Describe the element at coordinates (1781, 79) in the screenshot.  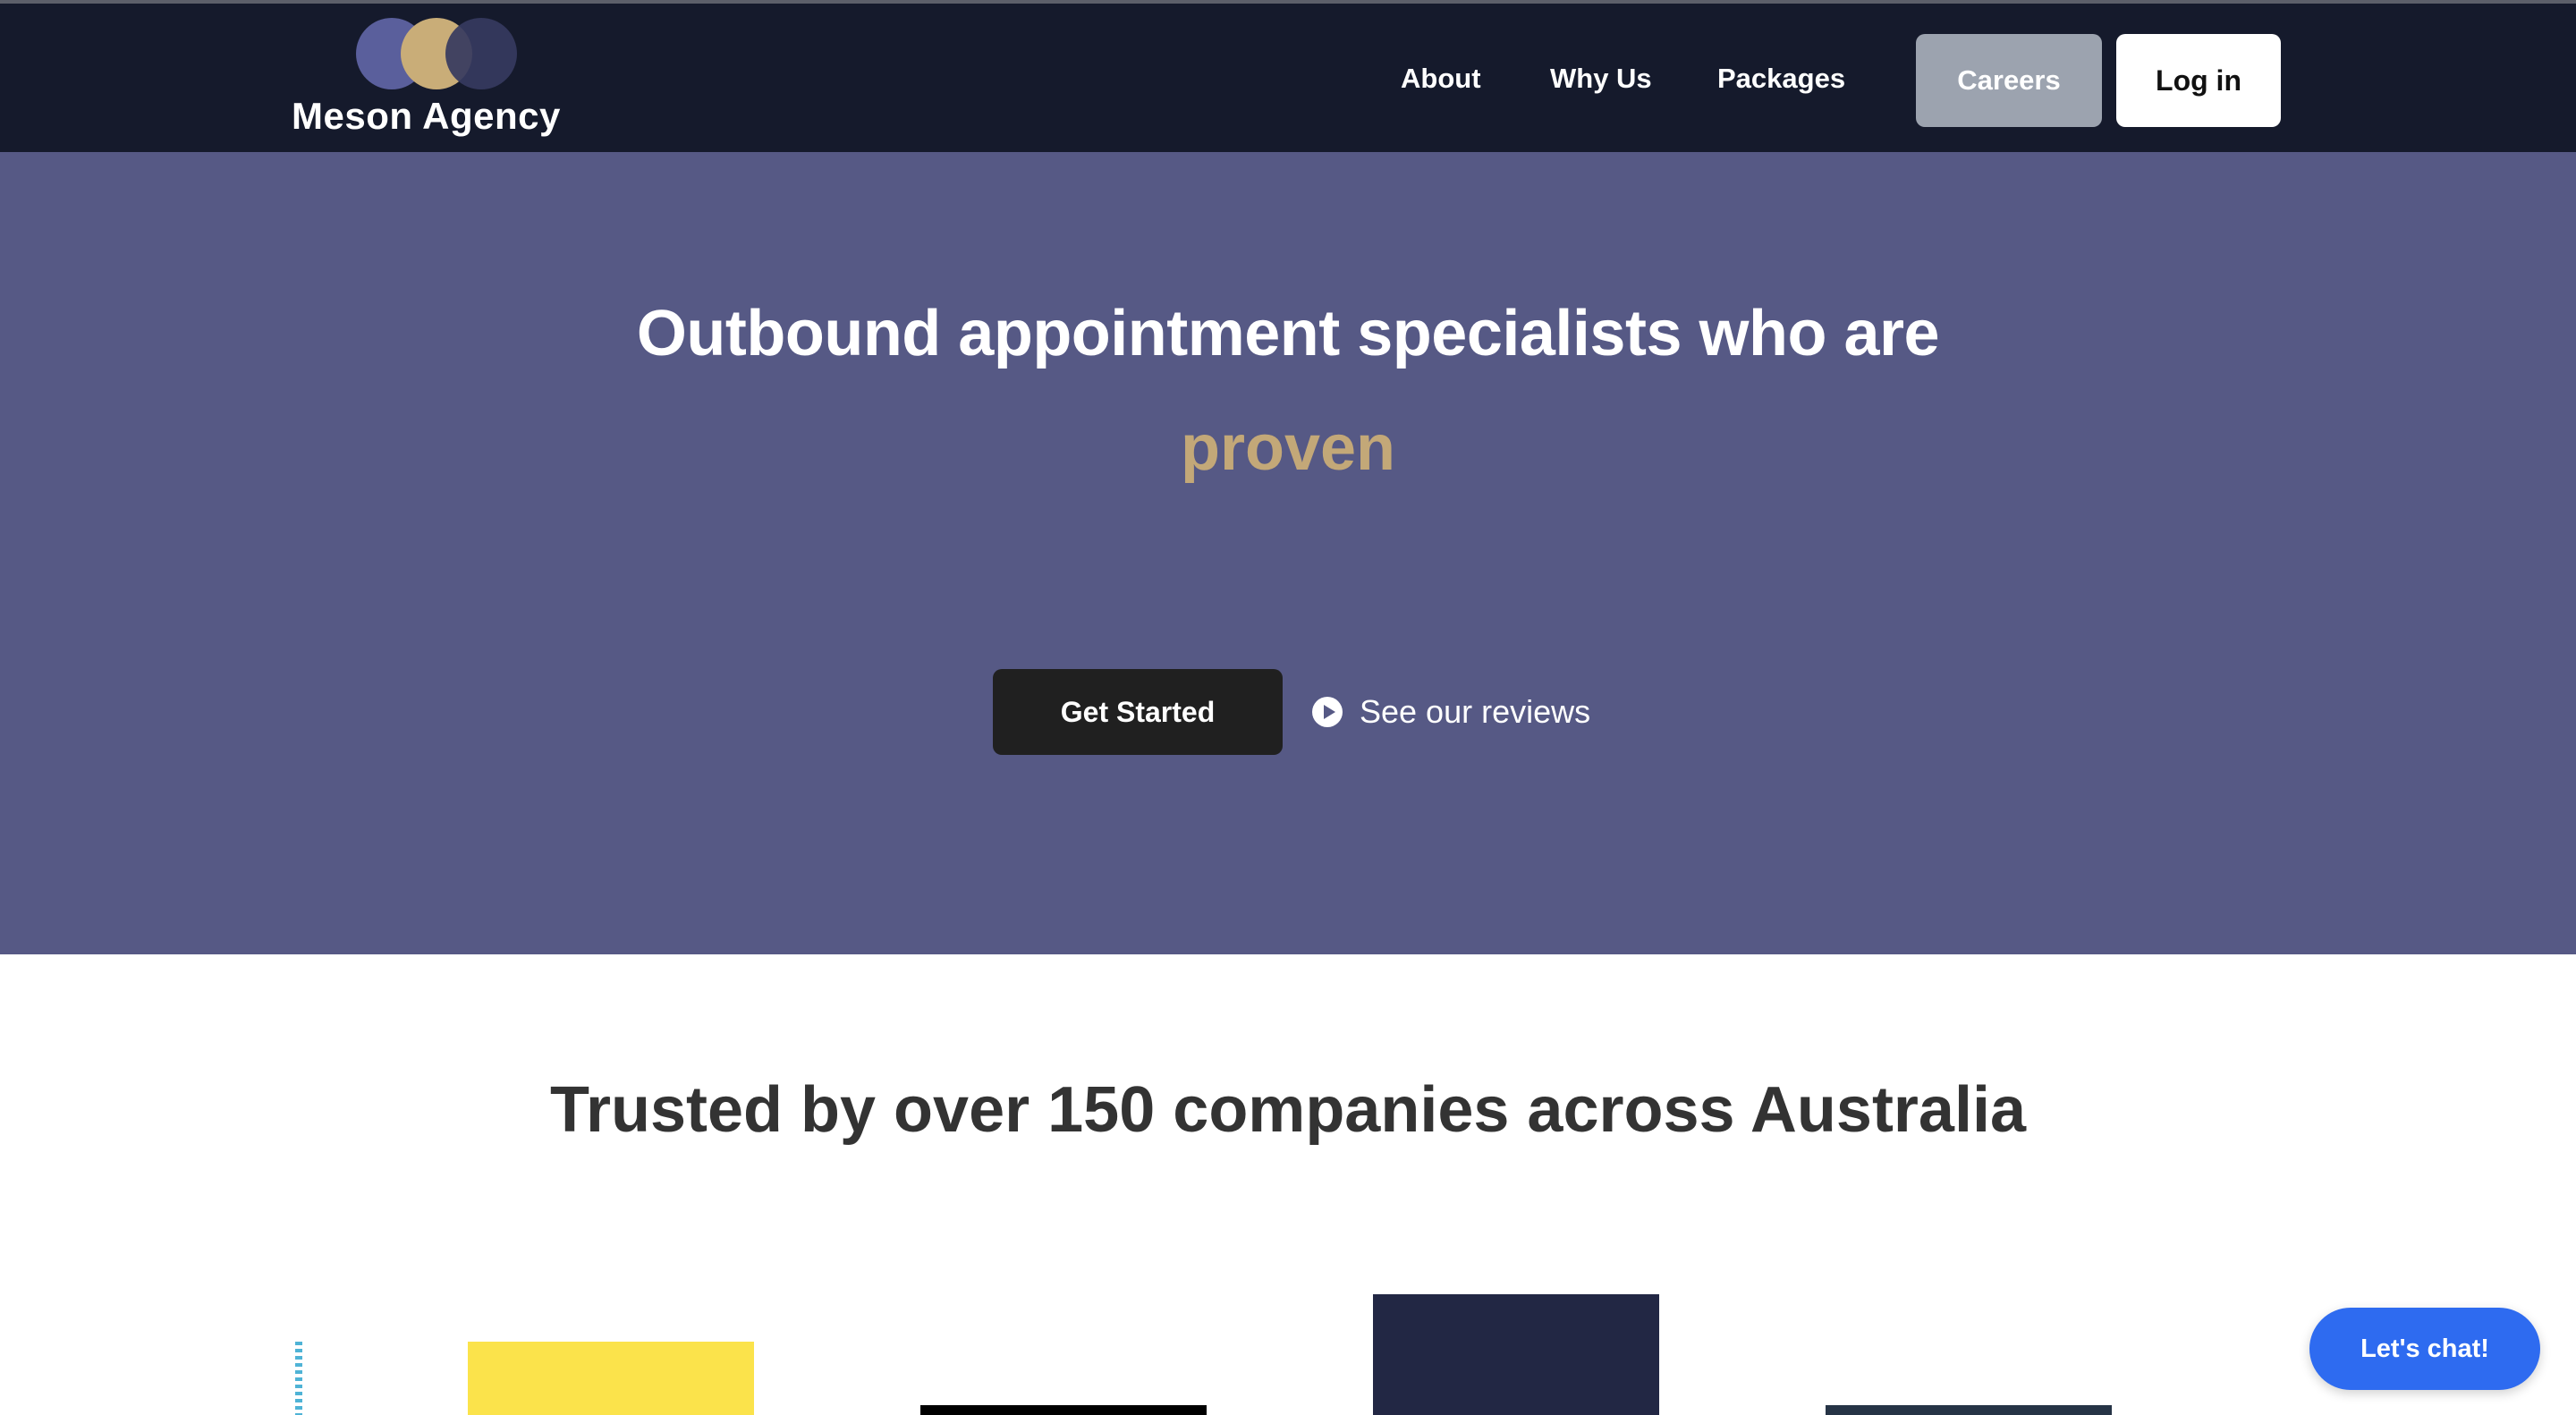
I see `nav-link-packages: Packages` at that location.